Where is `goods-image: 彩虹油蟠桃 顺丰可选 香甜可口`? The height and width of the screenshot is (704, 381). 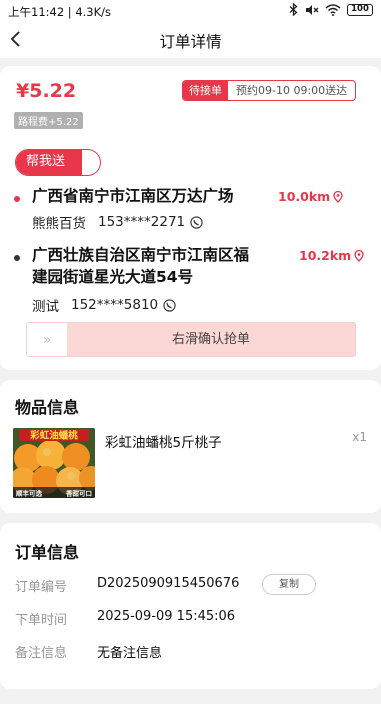
goods-image: 彩虹油蟠桃 顺丰可选 香甜可口 is located at coordinates (54, 463).